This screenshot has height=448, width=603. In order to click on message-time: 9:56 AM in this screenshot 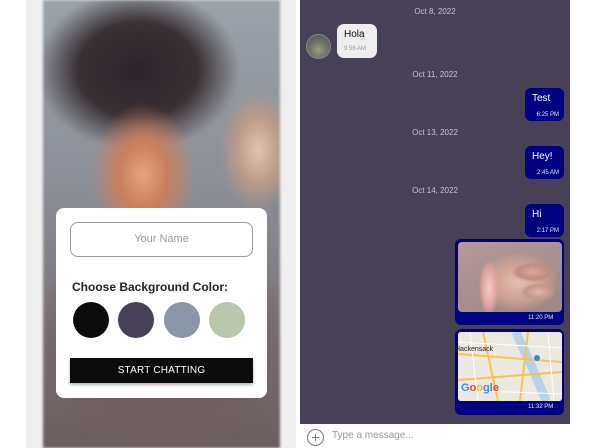, I will do `click(355, 49)`.